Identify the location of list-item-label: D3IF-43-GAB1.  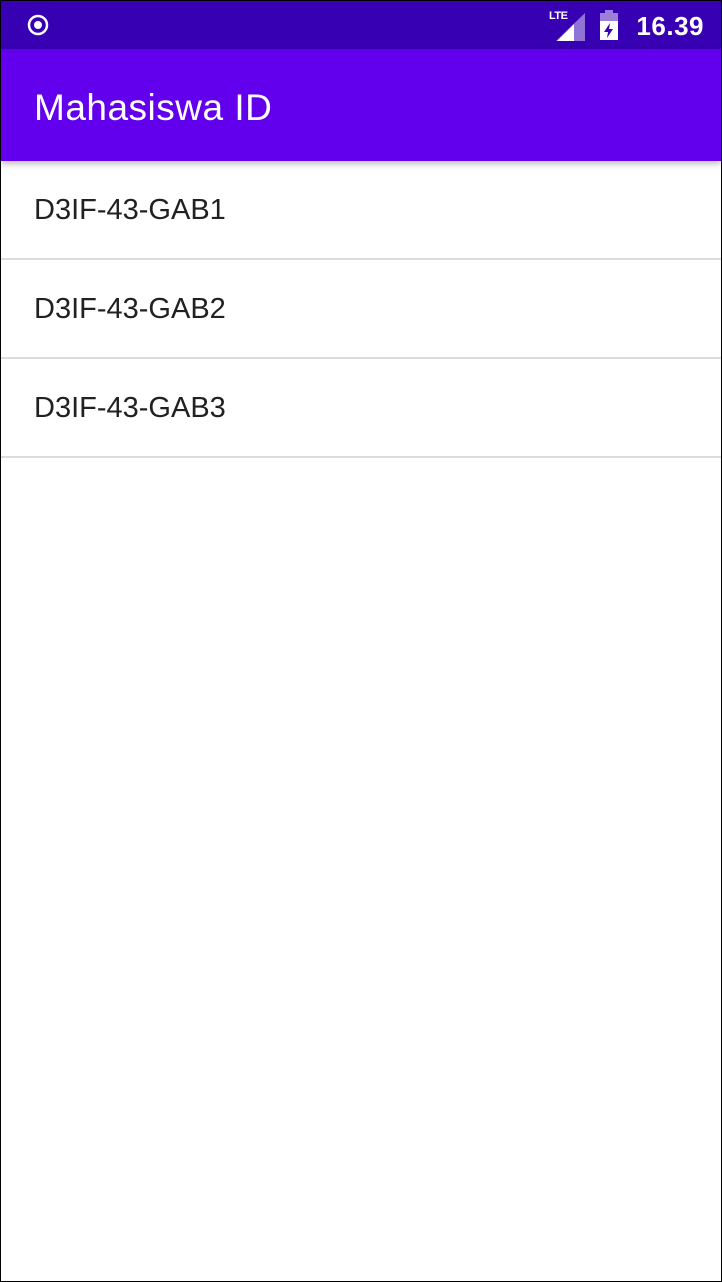
(130, 210).